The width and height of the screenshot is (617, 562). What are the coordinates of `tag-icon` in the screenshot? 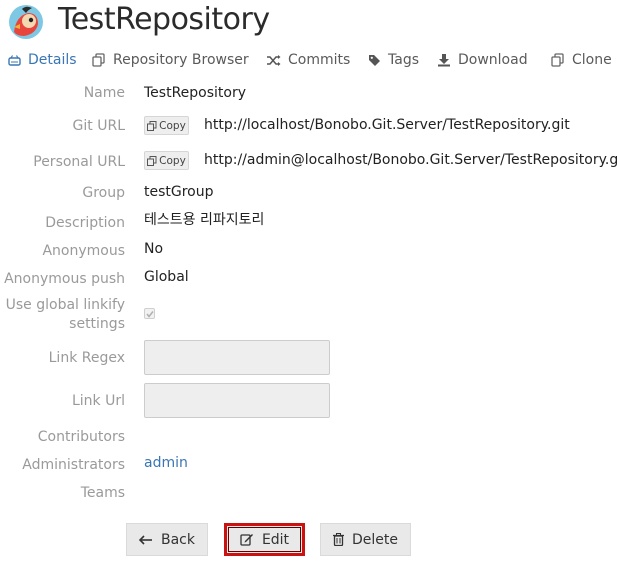 It's located at (374, 60).